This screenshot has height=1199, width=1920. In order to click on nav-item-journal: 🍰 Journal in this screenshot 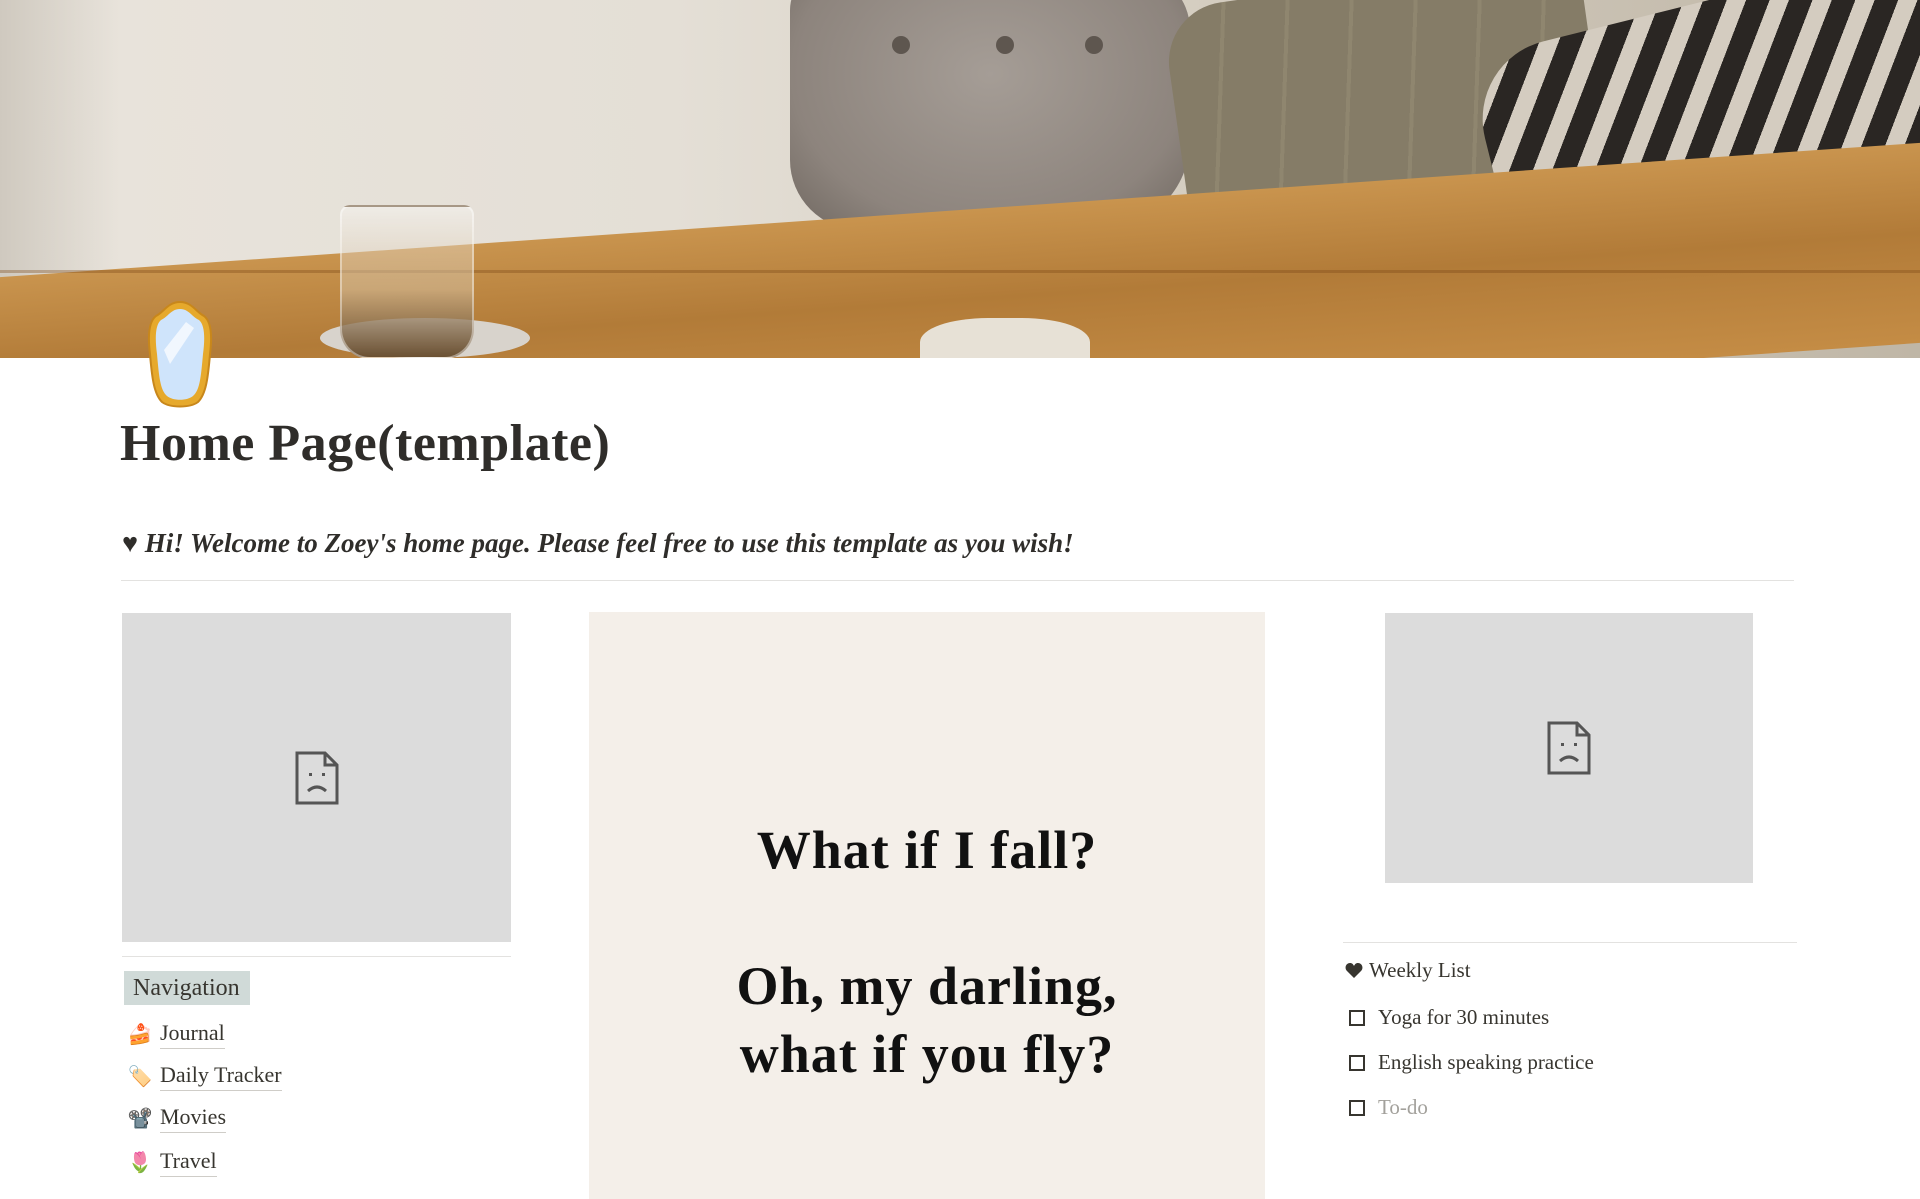, I will do `click(176, 1034)`.